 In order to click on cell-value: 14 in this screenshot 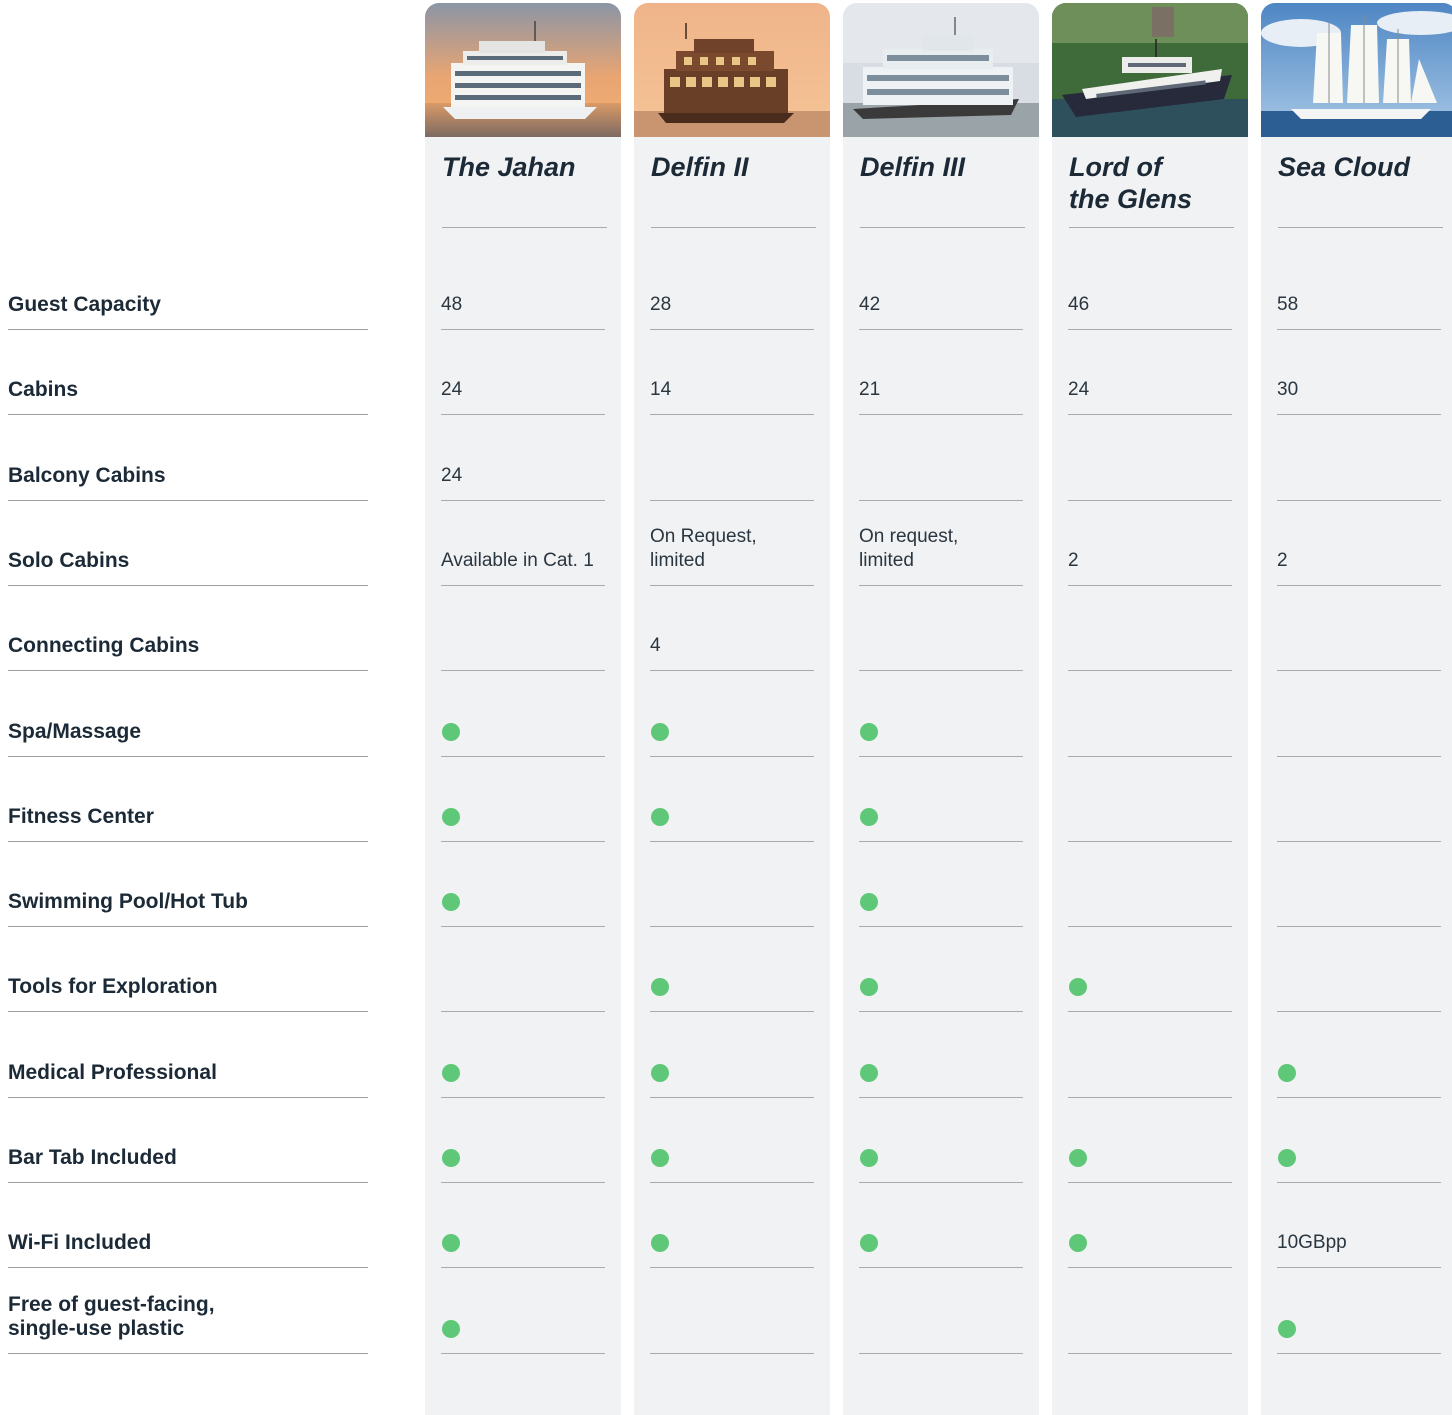, I will do `click(661, 390)`.